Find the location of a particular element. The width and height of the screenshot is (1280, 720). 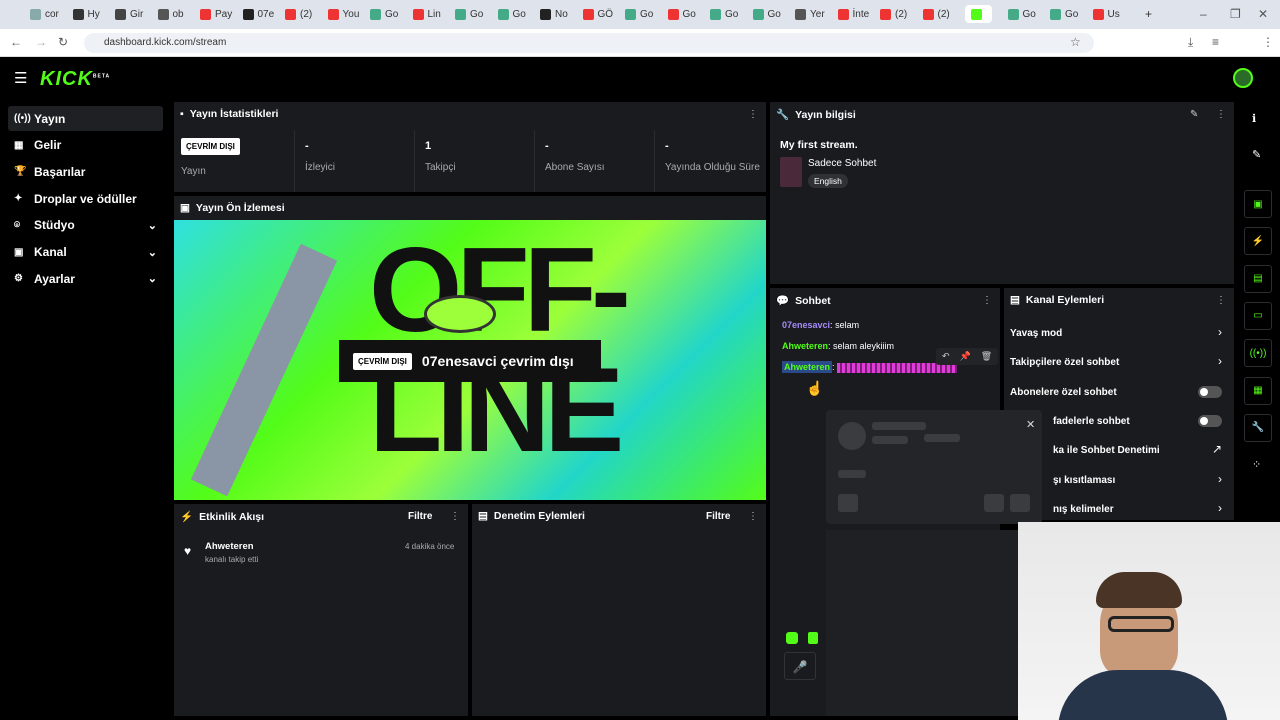

more-widgets-icon: ⁘ is located at coordinates (1256, 464).